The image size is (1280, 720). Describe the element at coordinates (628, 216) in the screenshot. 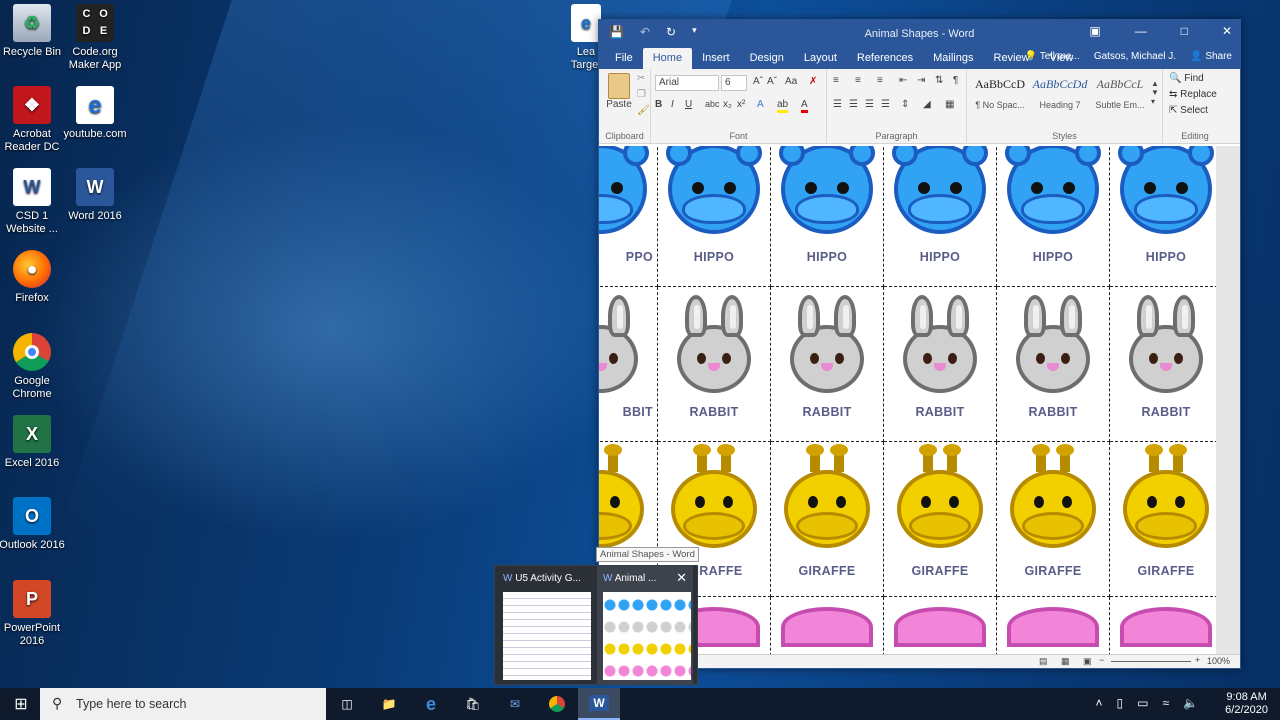

I see `animal-card-hippo: PPO` at that location.